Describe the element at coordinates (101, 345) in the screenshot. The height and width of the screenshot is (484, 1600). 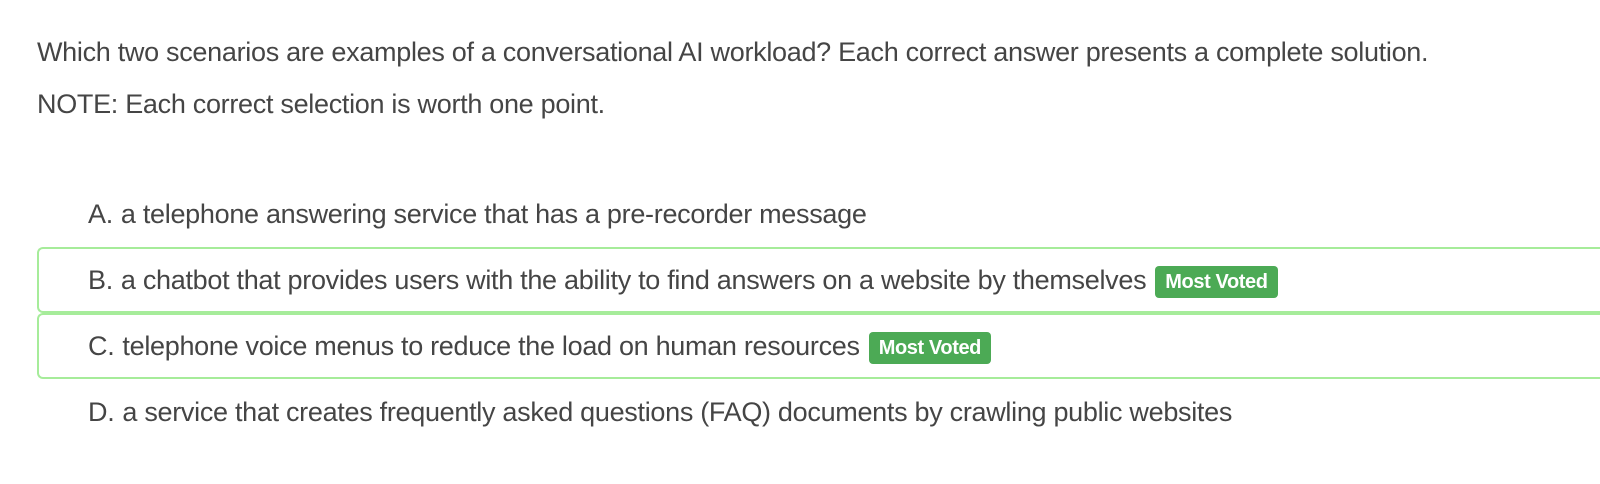
I see `choice-letter: C.` at that location.